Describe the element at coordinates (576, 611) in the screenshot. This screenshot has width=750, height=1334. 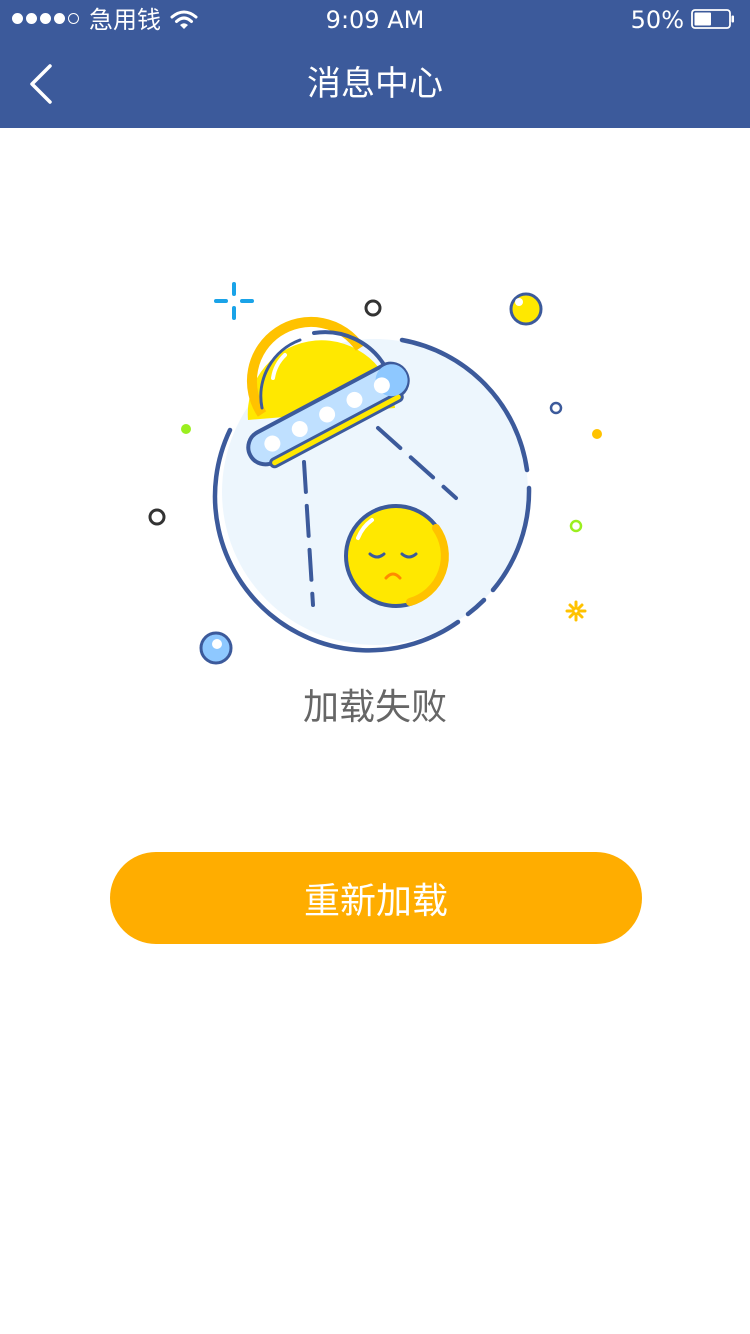
I see `flower-icon` at that location.